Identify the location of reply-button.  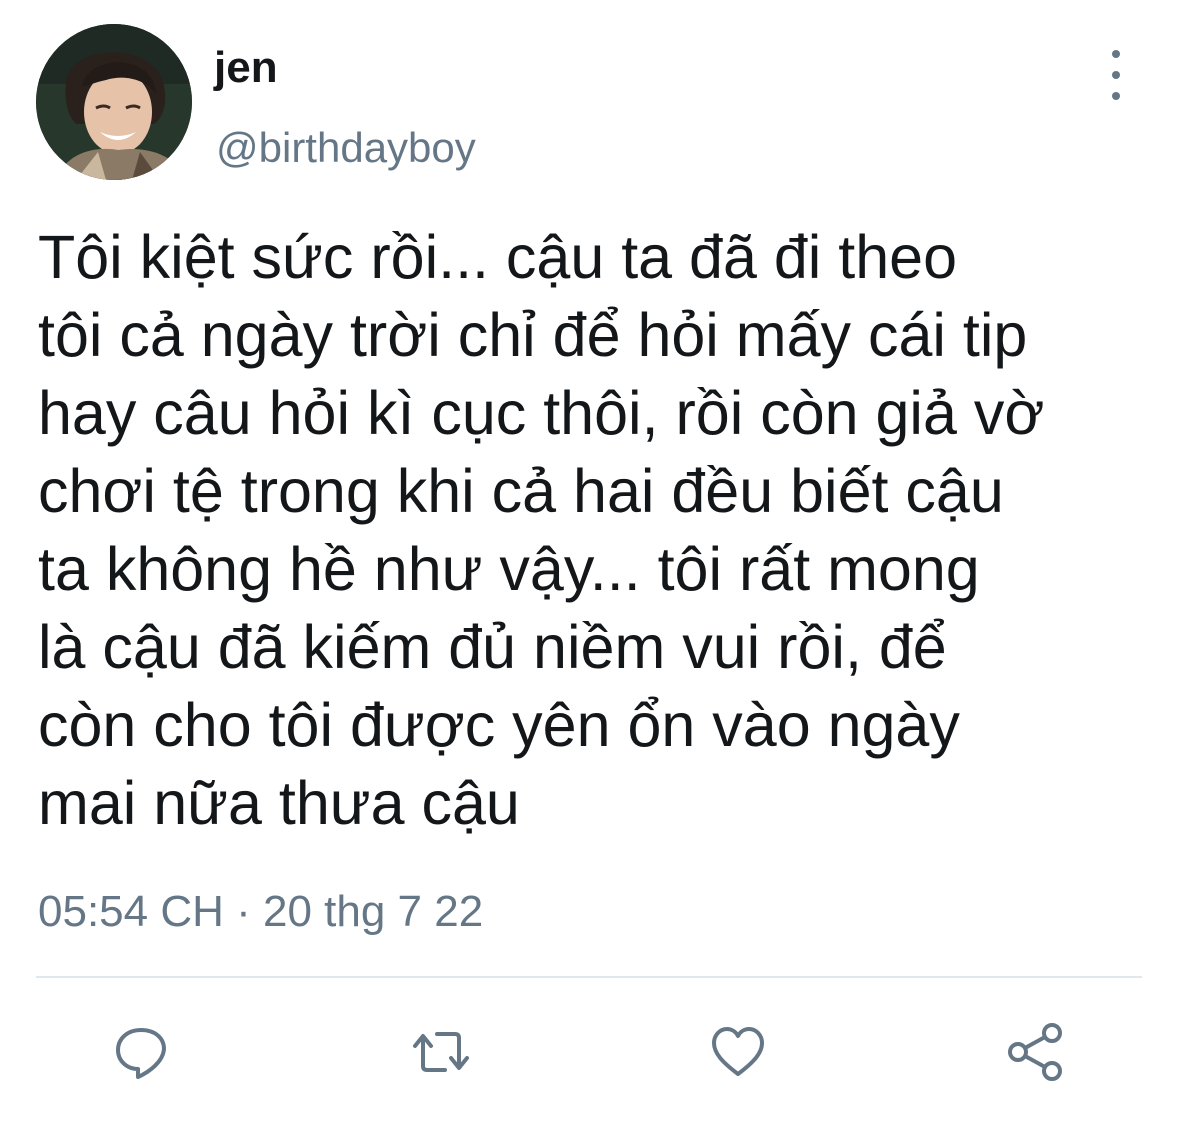
(141, 1052).